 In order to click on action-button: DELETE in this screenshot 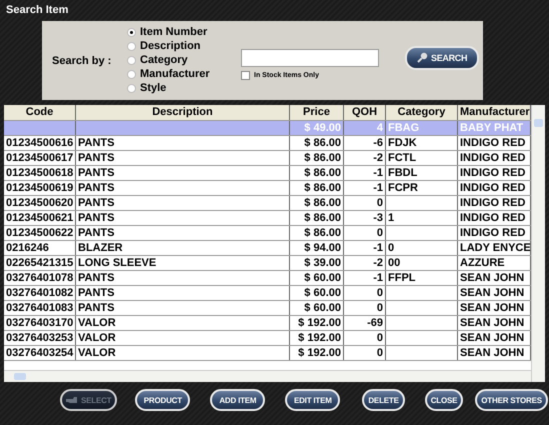, I will do `click(383, 400)`.